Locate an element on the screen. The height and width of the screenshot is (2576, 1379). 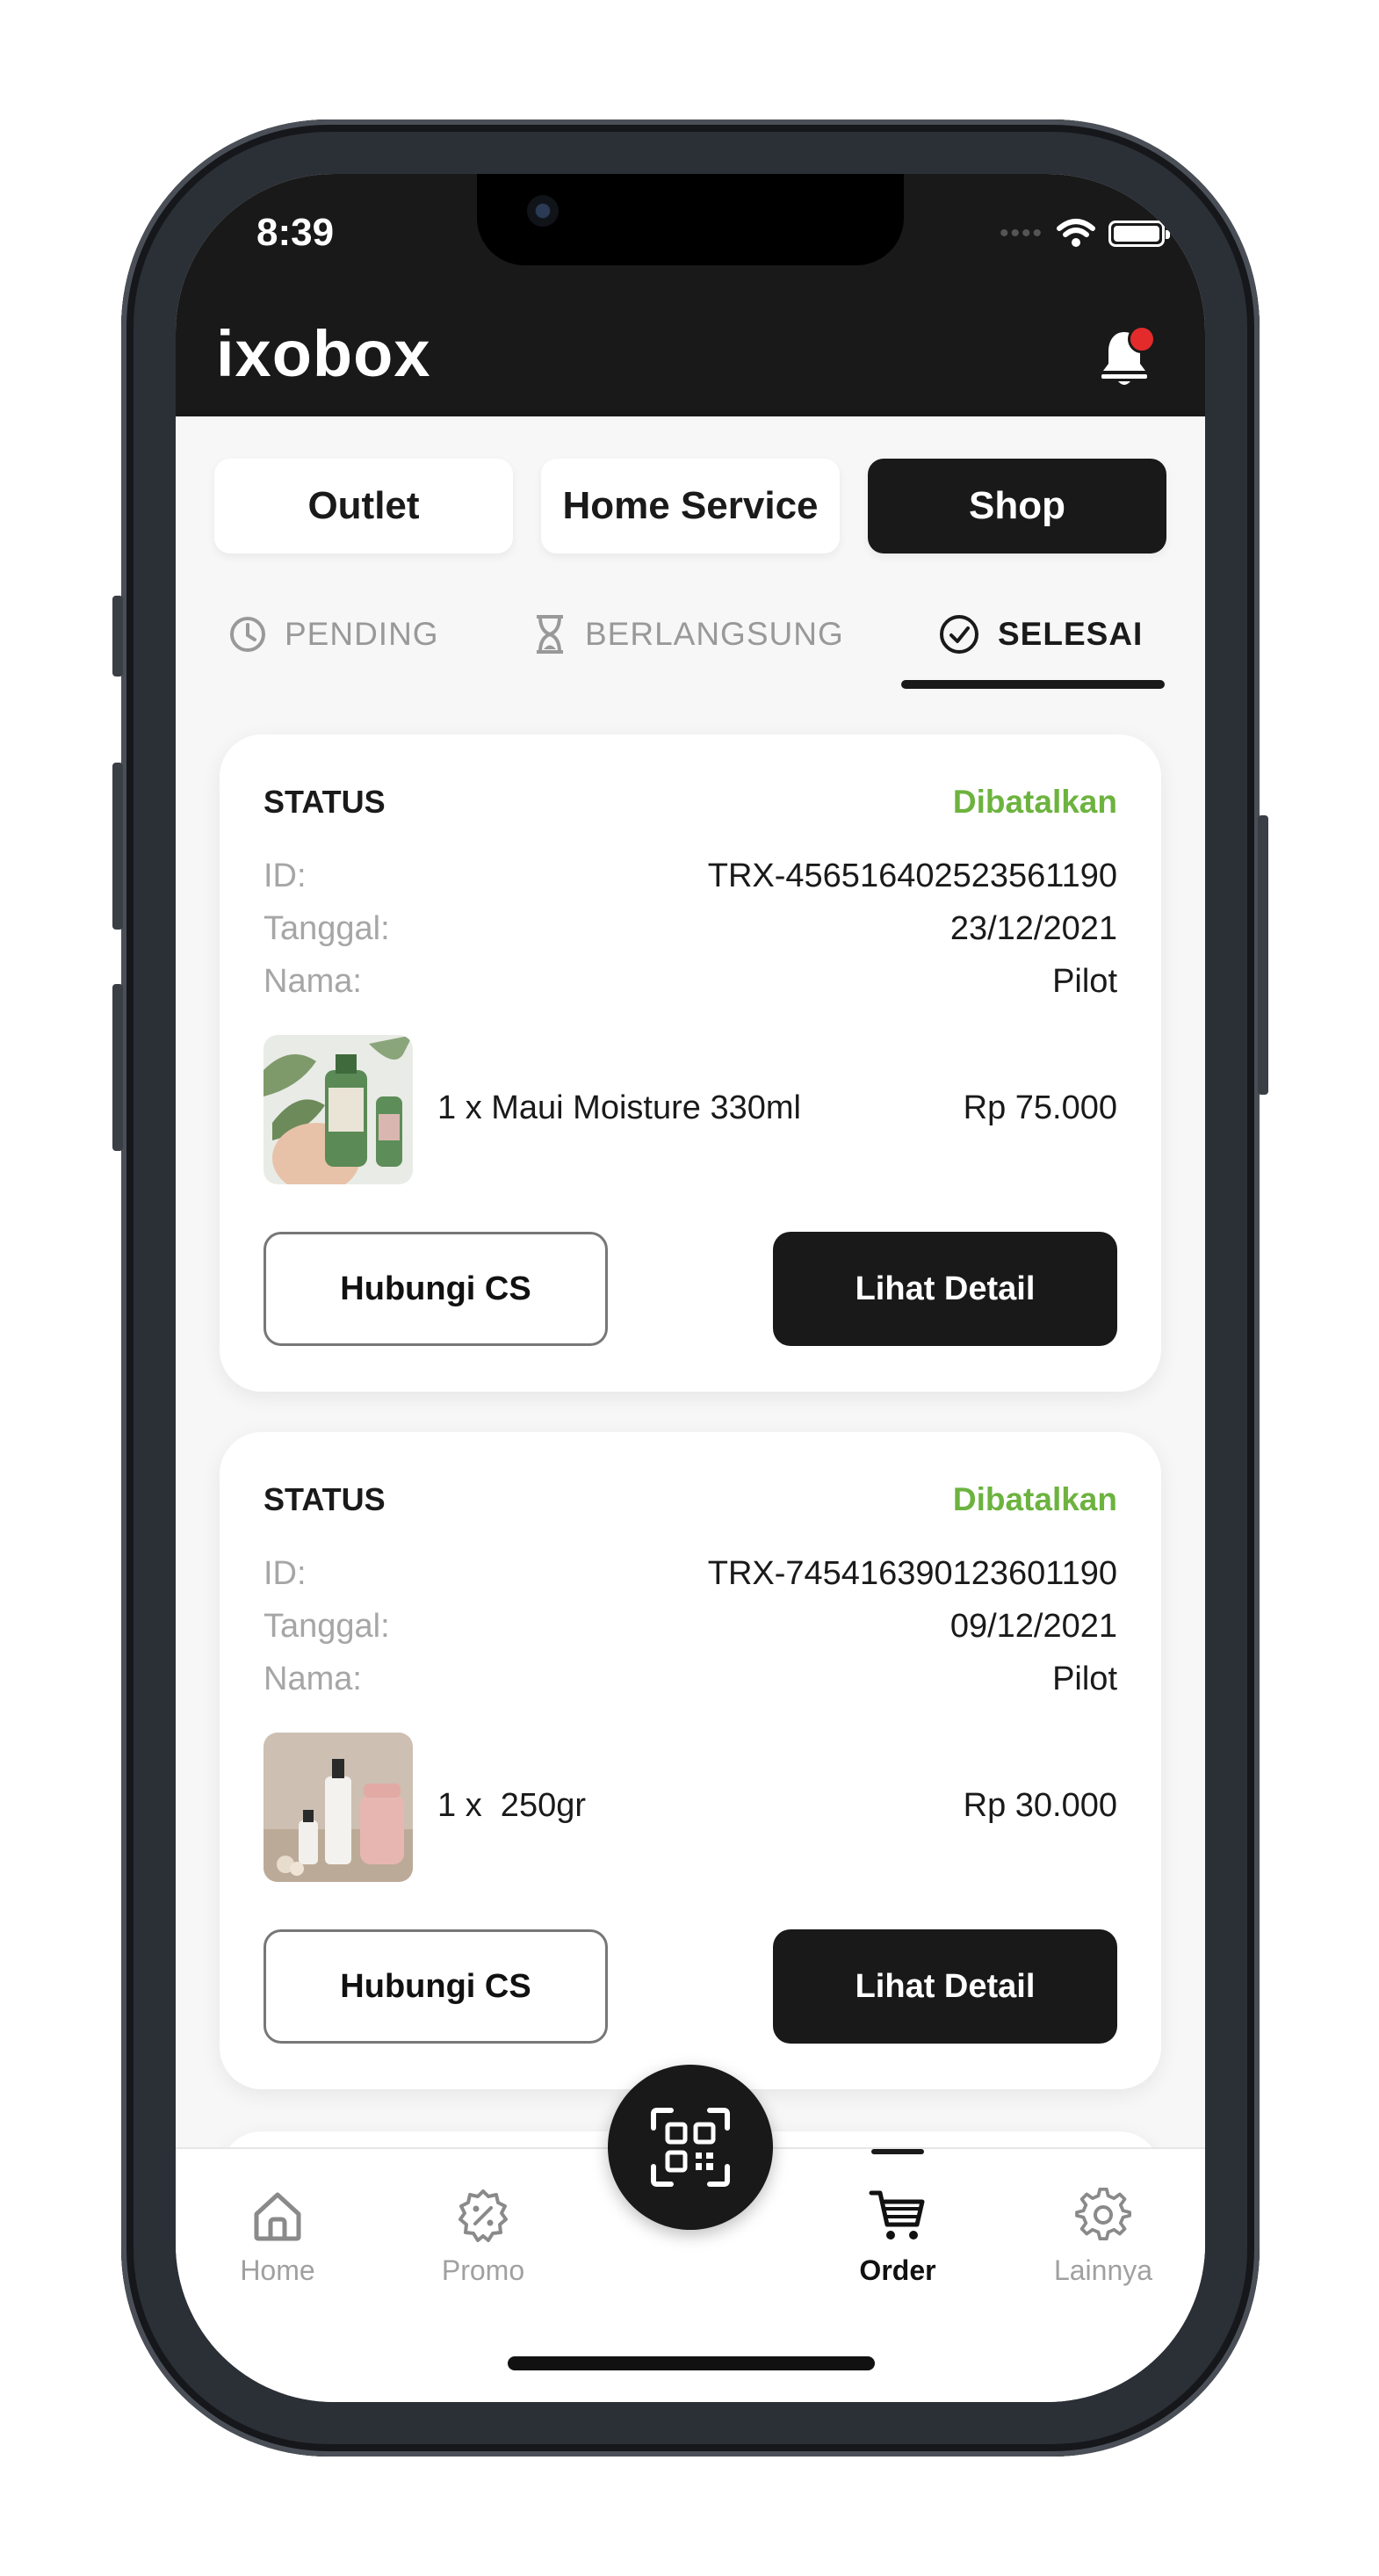
promo-badge-icon is located at coordinates (483, 2215).